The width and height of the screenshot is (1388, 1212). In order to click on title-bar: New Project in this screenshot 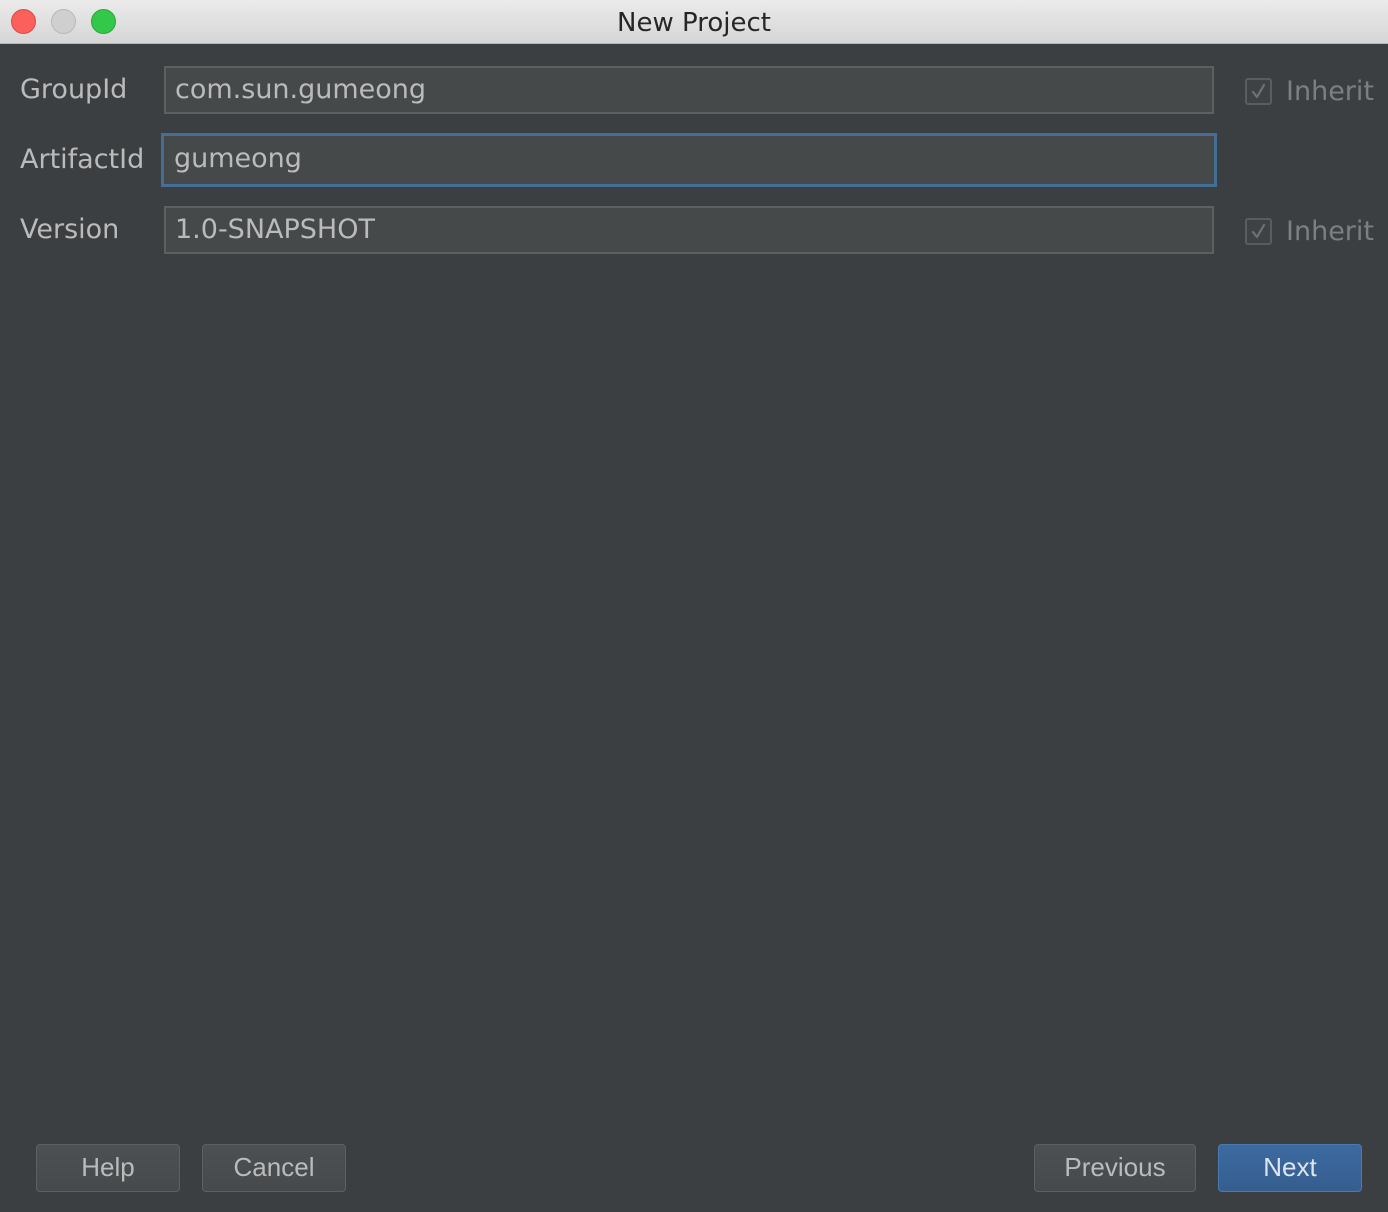, I will do `click(694, 22)`.